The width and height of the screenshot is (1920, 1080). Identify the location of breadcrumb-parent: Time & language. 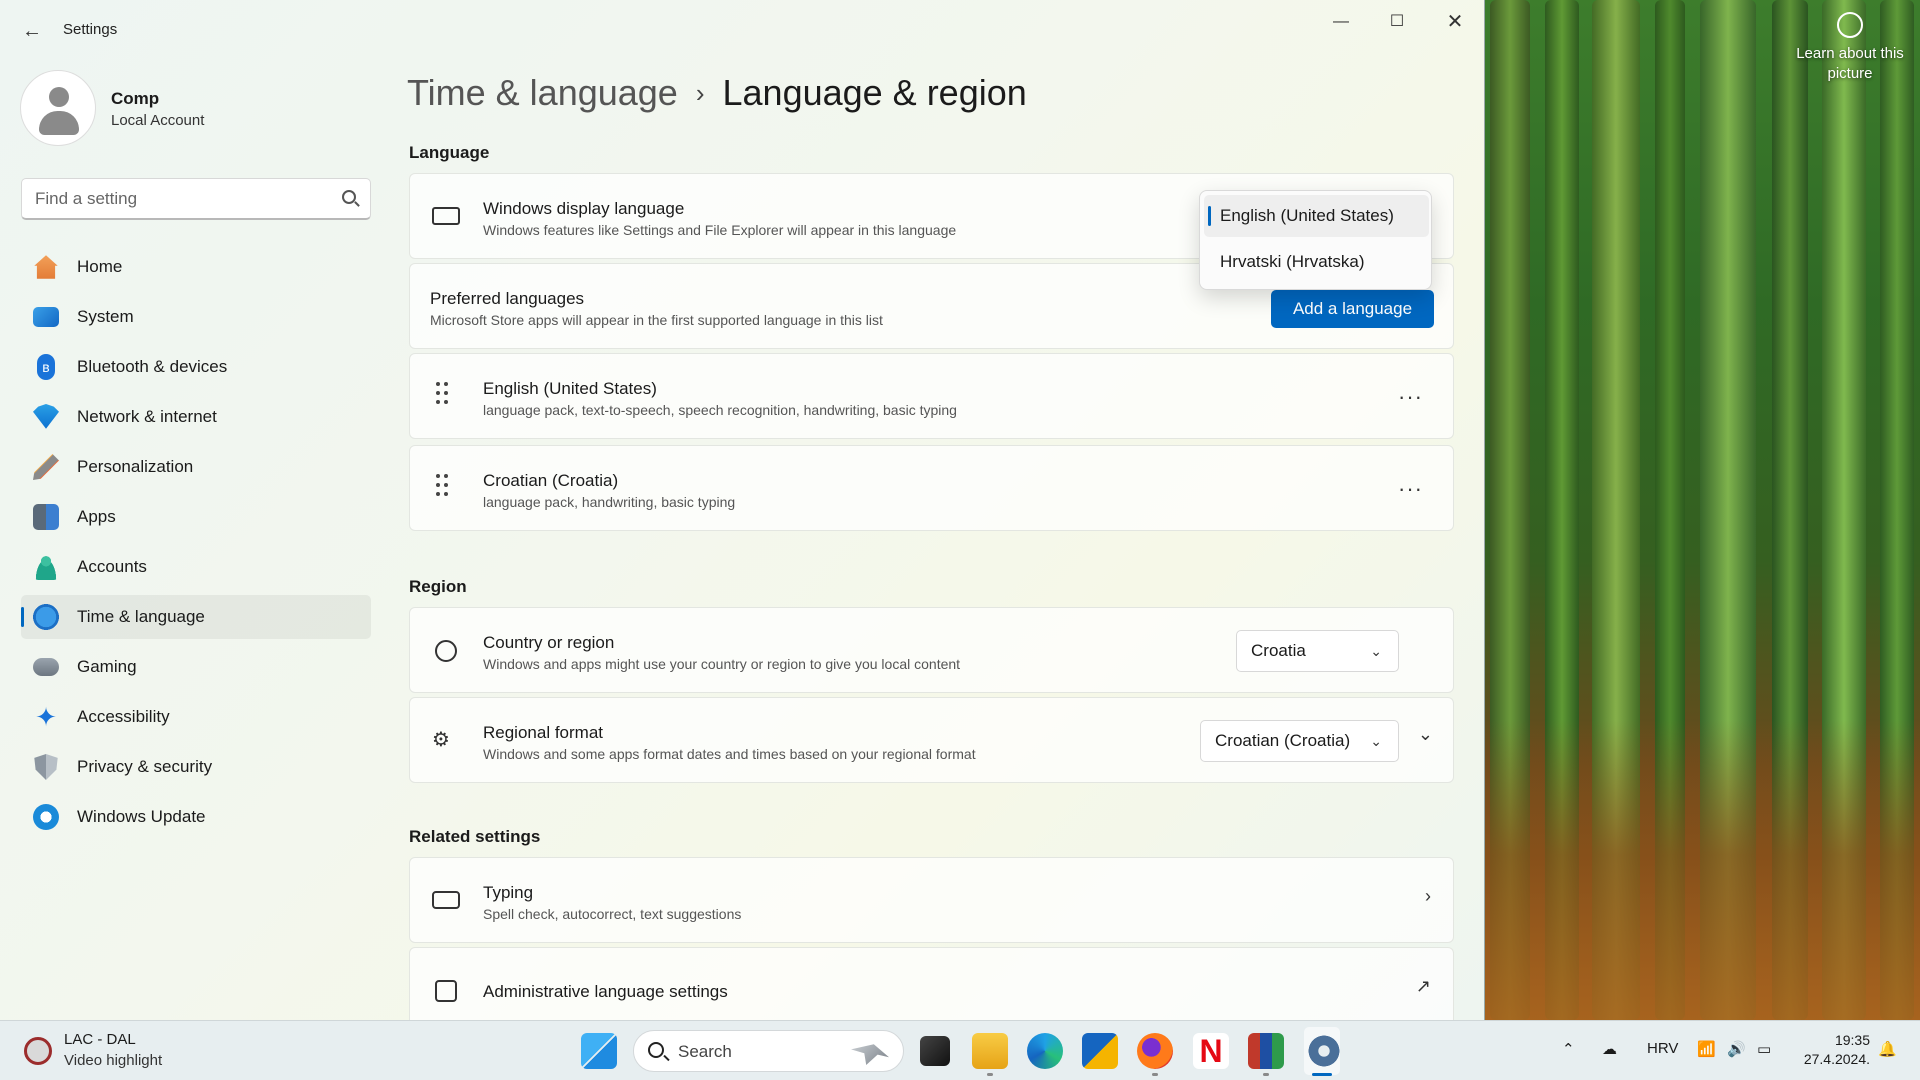
(542, 92).